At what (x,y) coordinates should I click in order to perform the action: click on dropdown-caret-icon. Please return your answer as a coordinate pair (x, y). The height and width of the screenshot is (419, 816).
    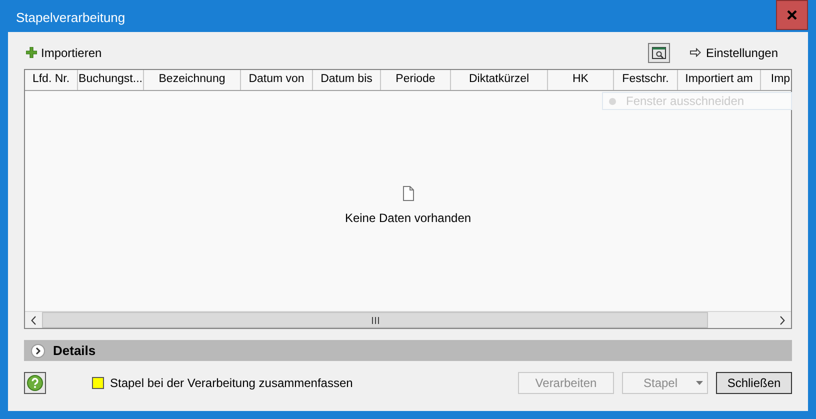
    Looking at the image, I should click on (699, 383).